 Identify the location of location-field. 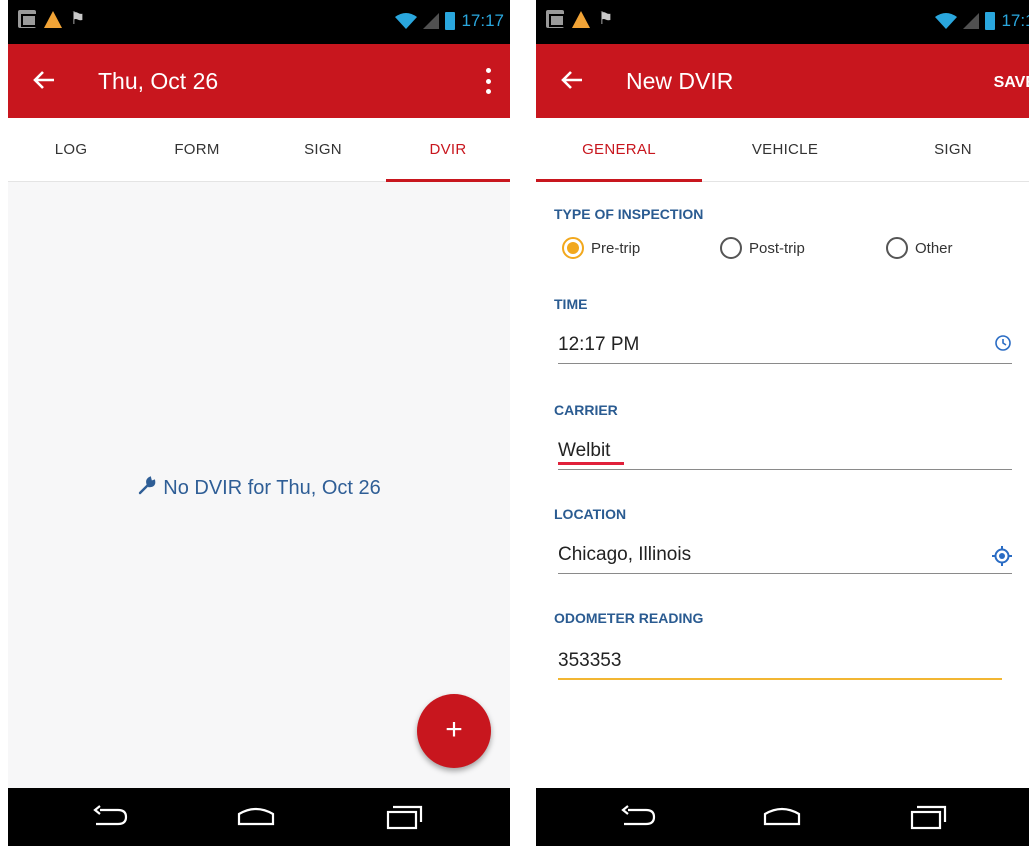
(785, 554).